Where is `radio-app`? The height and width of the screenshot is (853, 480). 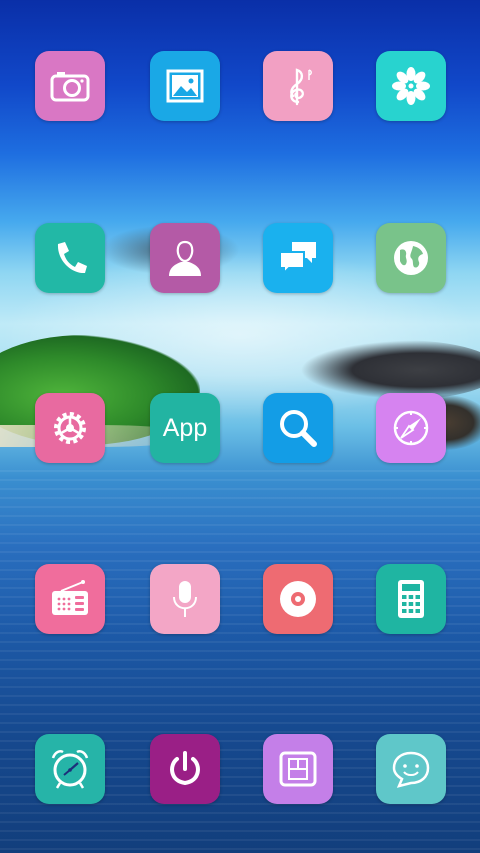
radio-app is located at coordinates (70, 599).